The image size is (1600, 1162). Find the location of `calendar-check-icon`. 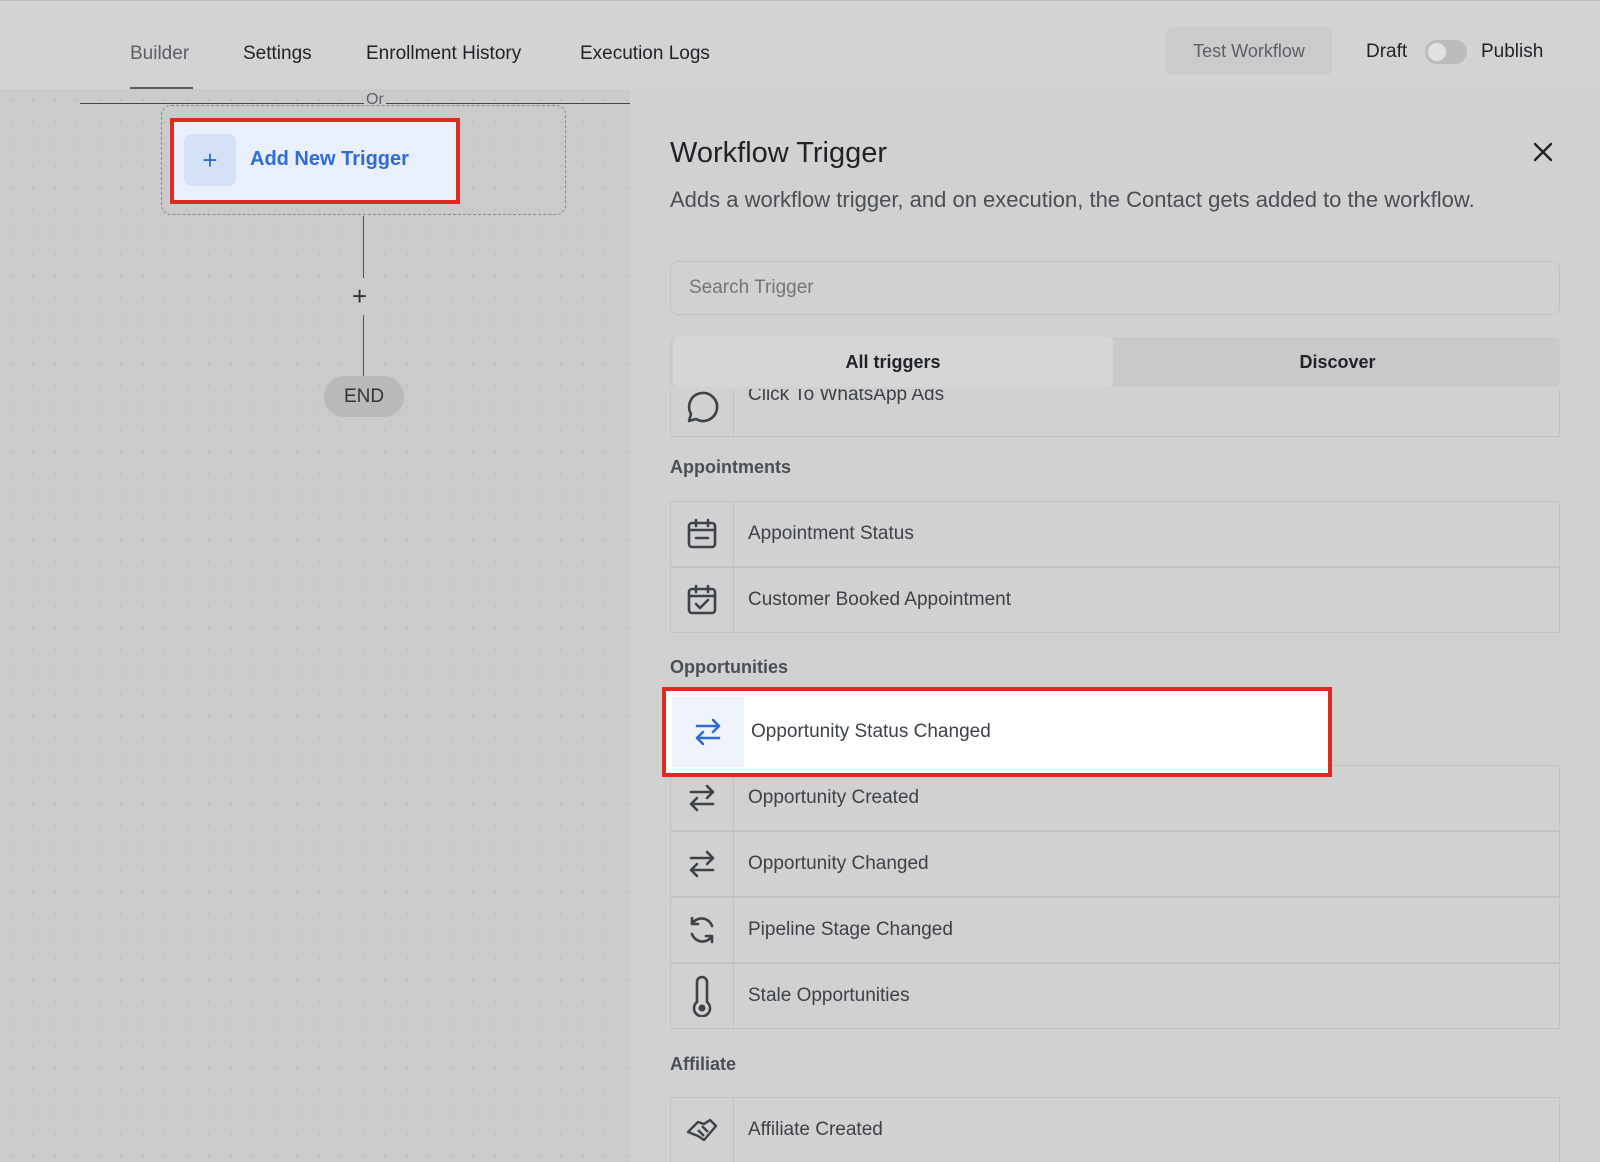

calendar-check-icon is located at coordinates (702, 600).